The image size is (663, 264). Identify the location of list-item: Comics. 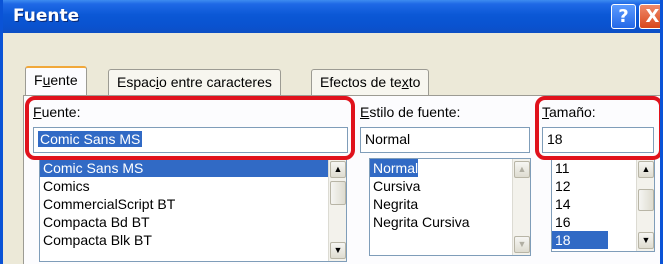
(193, 186).